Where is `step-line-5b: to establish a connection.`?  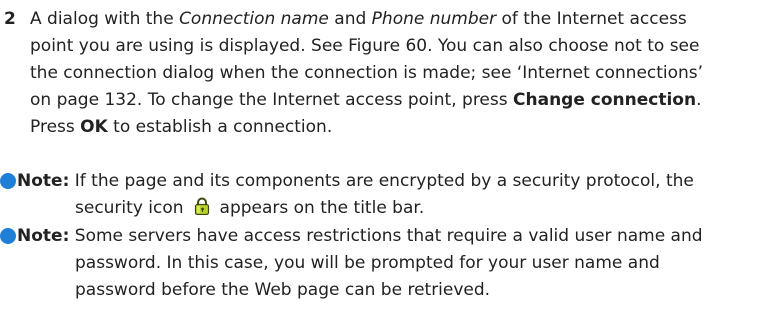 step-line-5b: to establish a connection. is located at coordinates (220, 127).